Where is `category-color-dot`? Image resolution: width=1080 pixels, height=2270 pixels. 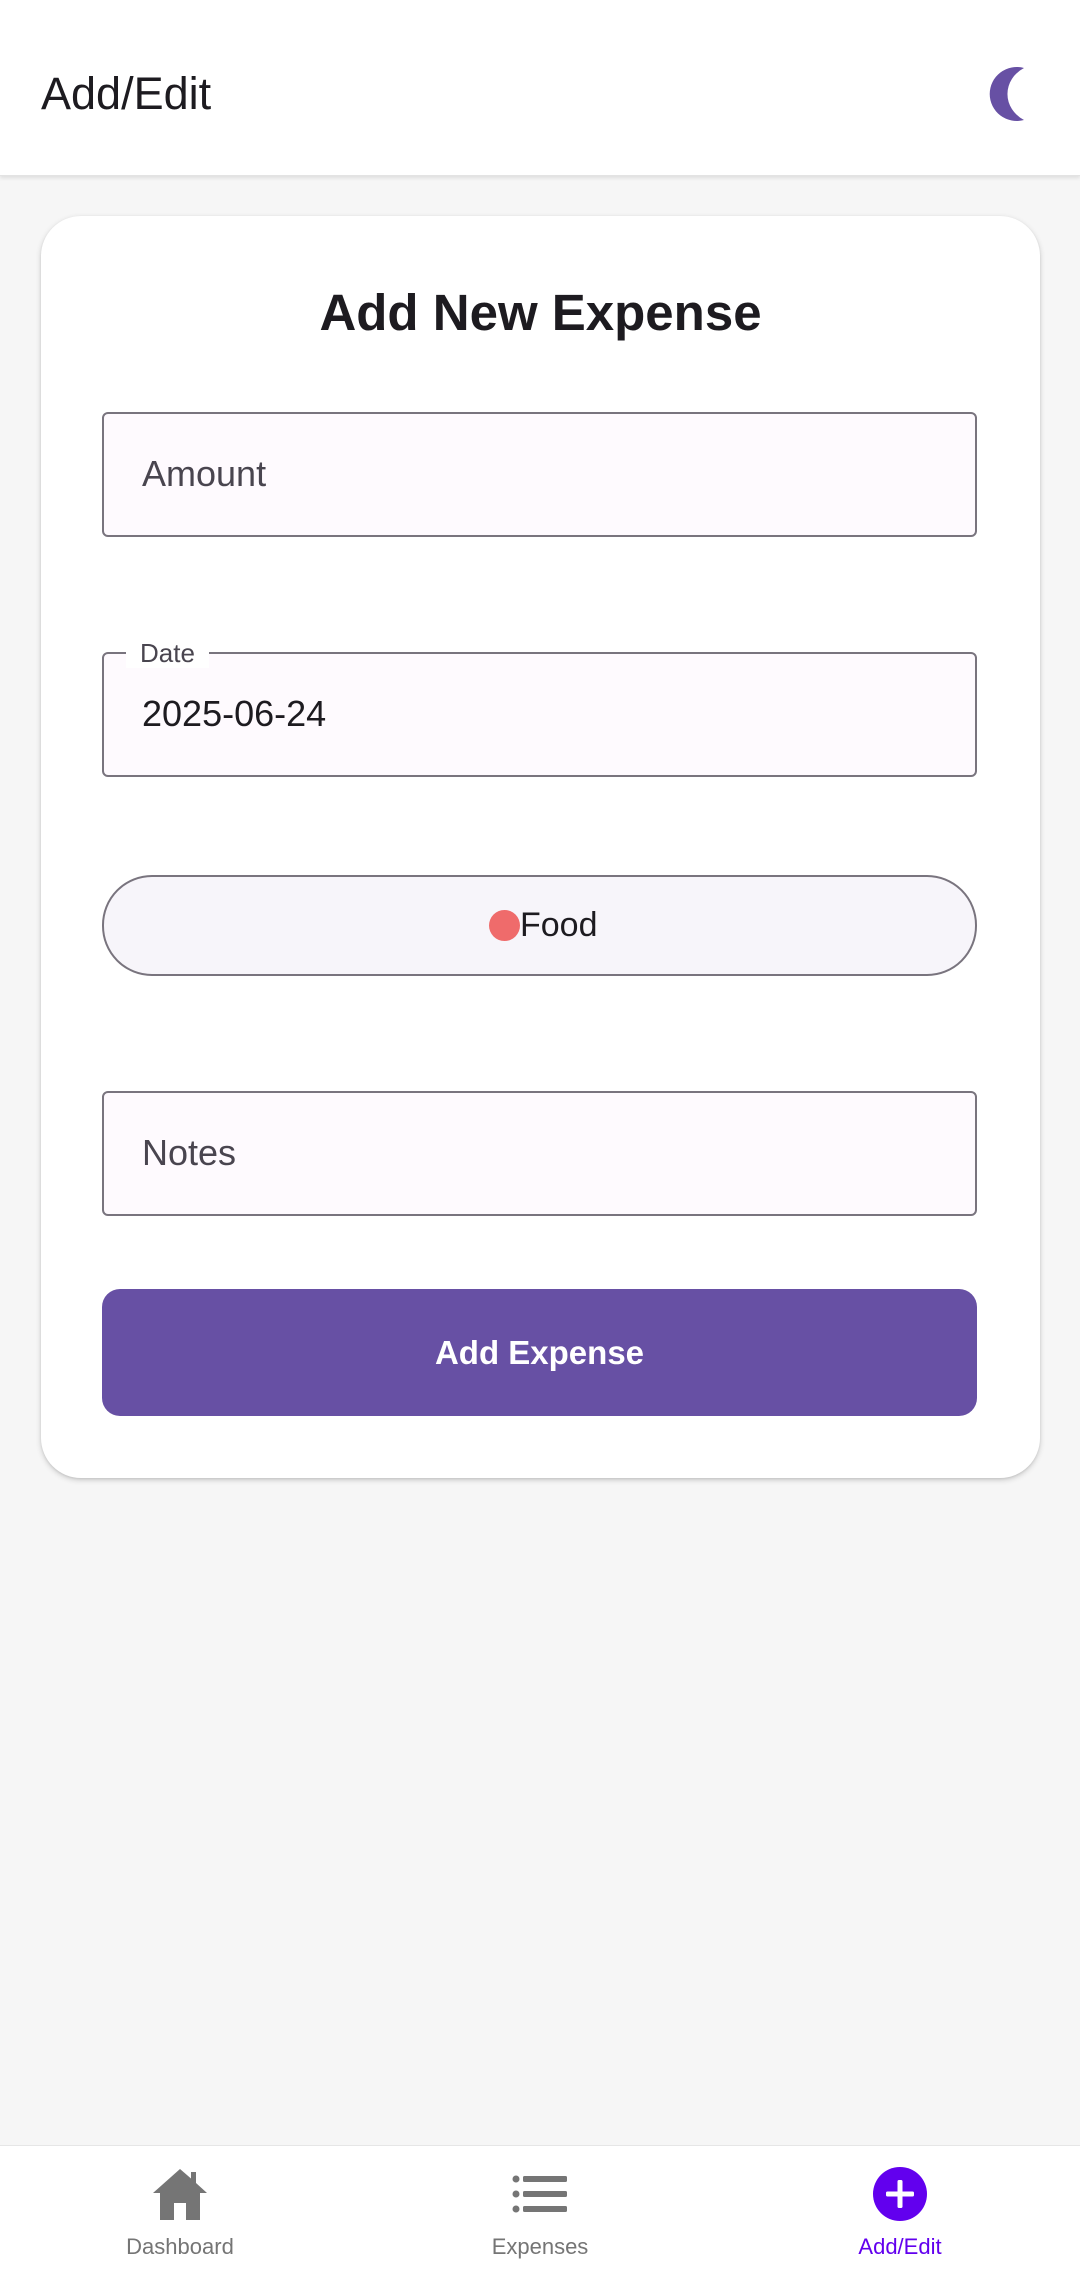 category-color-dot is located at coordinates (504, 925).